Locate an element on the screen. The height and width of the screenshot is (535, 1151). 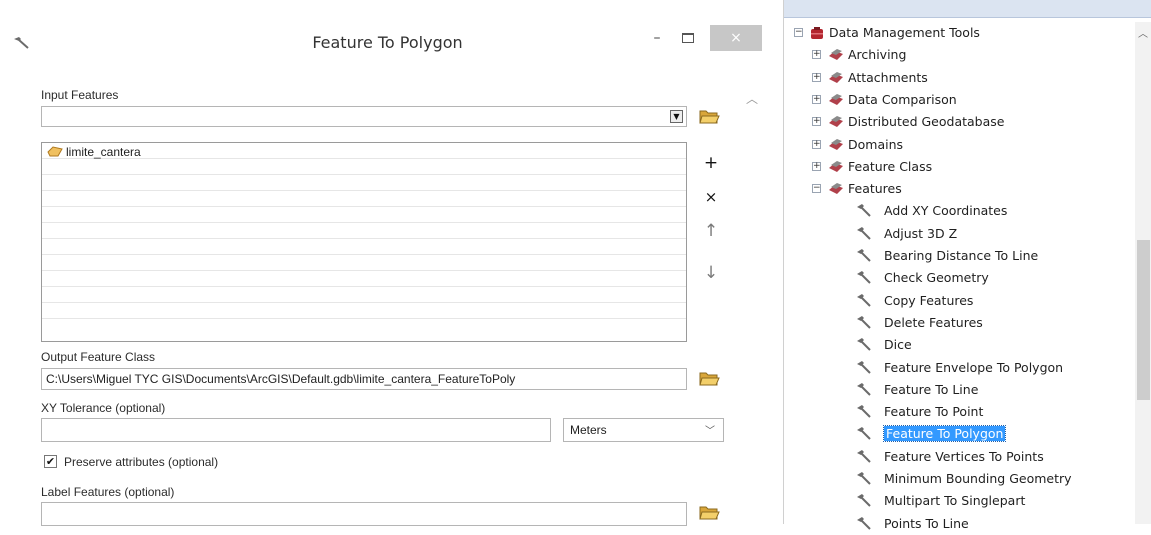
tree-node-toolset: + Domains is located at coordinates (956, 145).